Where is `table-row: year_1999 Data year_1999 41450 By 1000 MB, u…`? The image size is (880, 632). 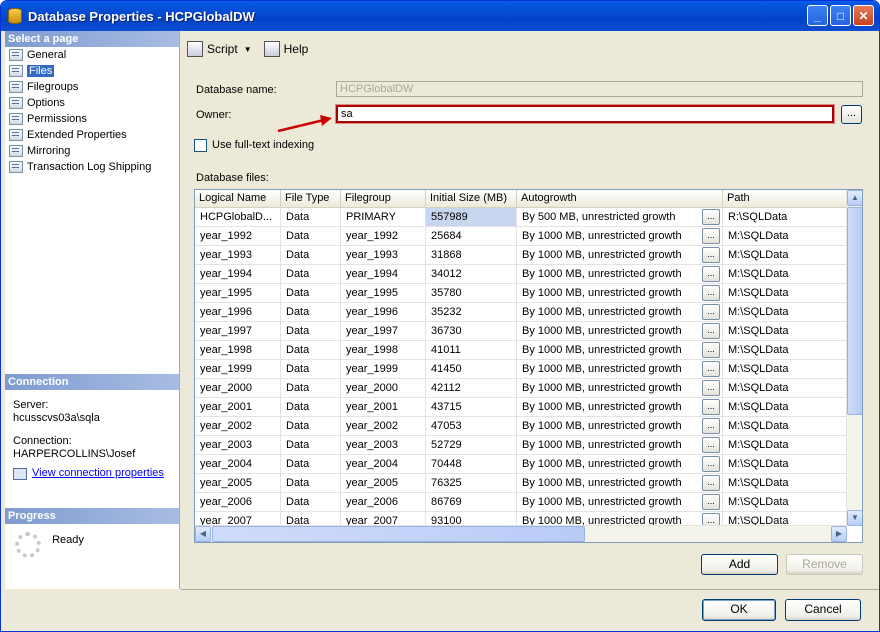
table-row: year_1999 Data year_1999 41450 By 1000 MB, u… is located at coordinates (521, 369).